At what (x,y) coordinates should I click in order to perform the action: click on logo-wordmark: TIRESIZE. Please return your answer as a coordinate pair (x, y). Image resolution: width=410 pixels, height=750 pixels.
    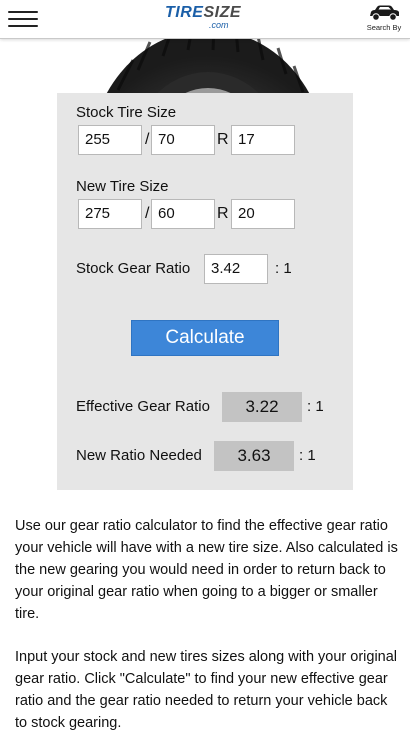
    Looking at the image, I should click on (203, 13).